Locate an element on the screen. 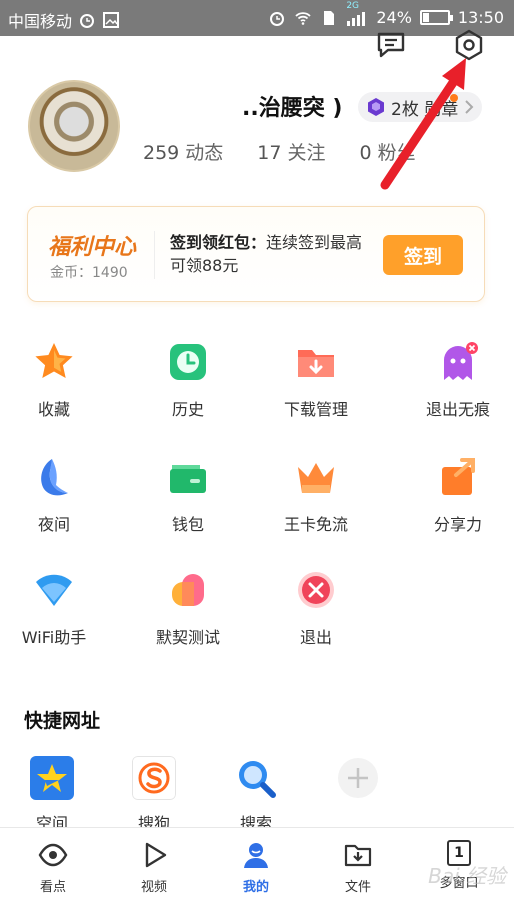  signal-icon: 2G is located at coordinates (357, 14).